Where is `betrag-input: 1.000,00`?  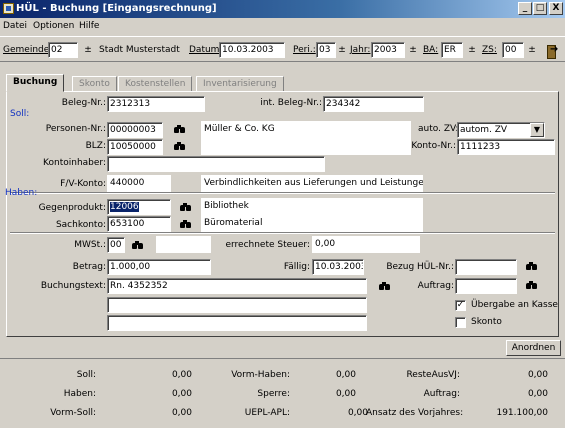
betrag-input: 1.000,00 is located at coordinates (159, 267).